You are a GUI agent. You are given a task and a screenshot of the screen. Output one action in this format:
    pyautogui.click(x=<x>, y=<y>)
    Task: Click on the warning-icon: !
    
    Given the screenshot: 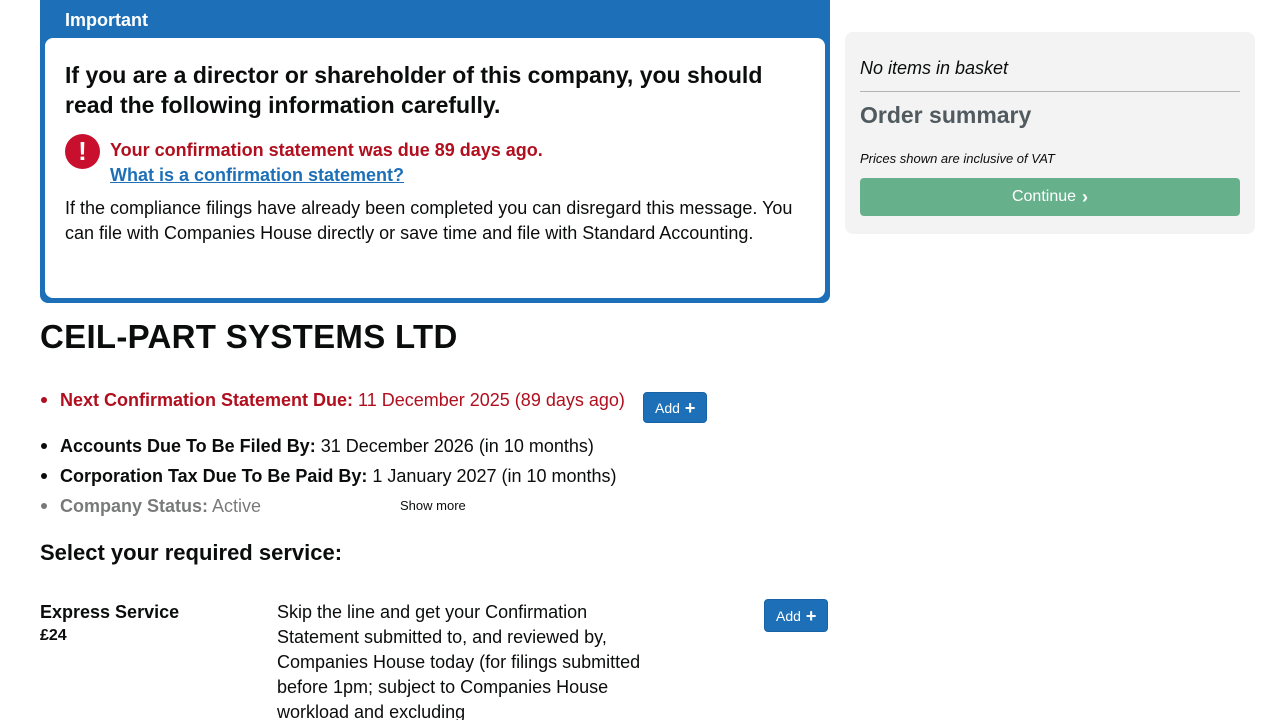 What is the action you would take?
    pyautogui.click(x=82, y=151)
    